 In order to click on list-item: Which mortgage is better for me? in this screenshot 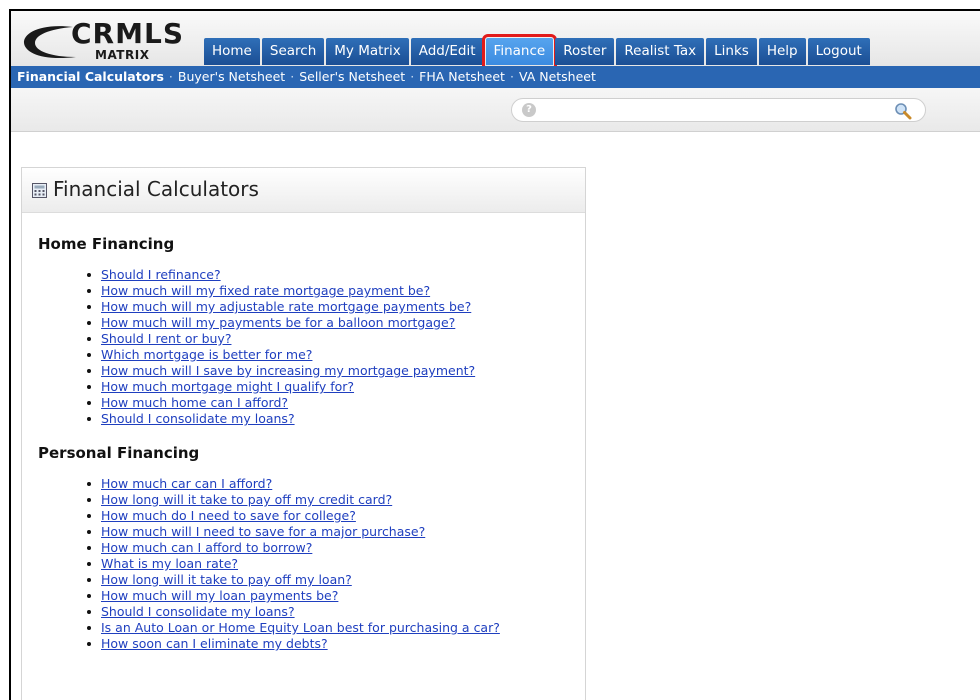, I will do `click(336, 355)`.